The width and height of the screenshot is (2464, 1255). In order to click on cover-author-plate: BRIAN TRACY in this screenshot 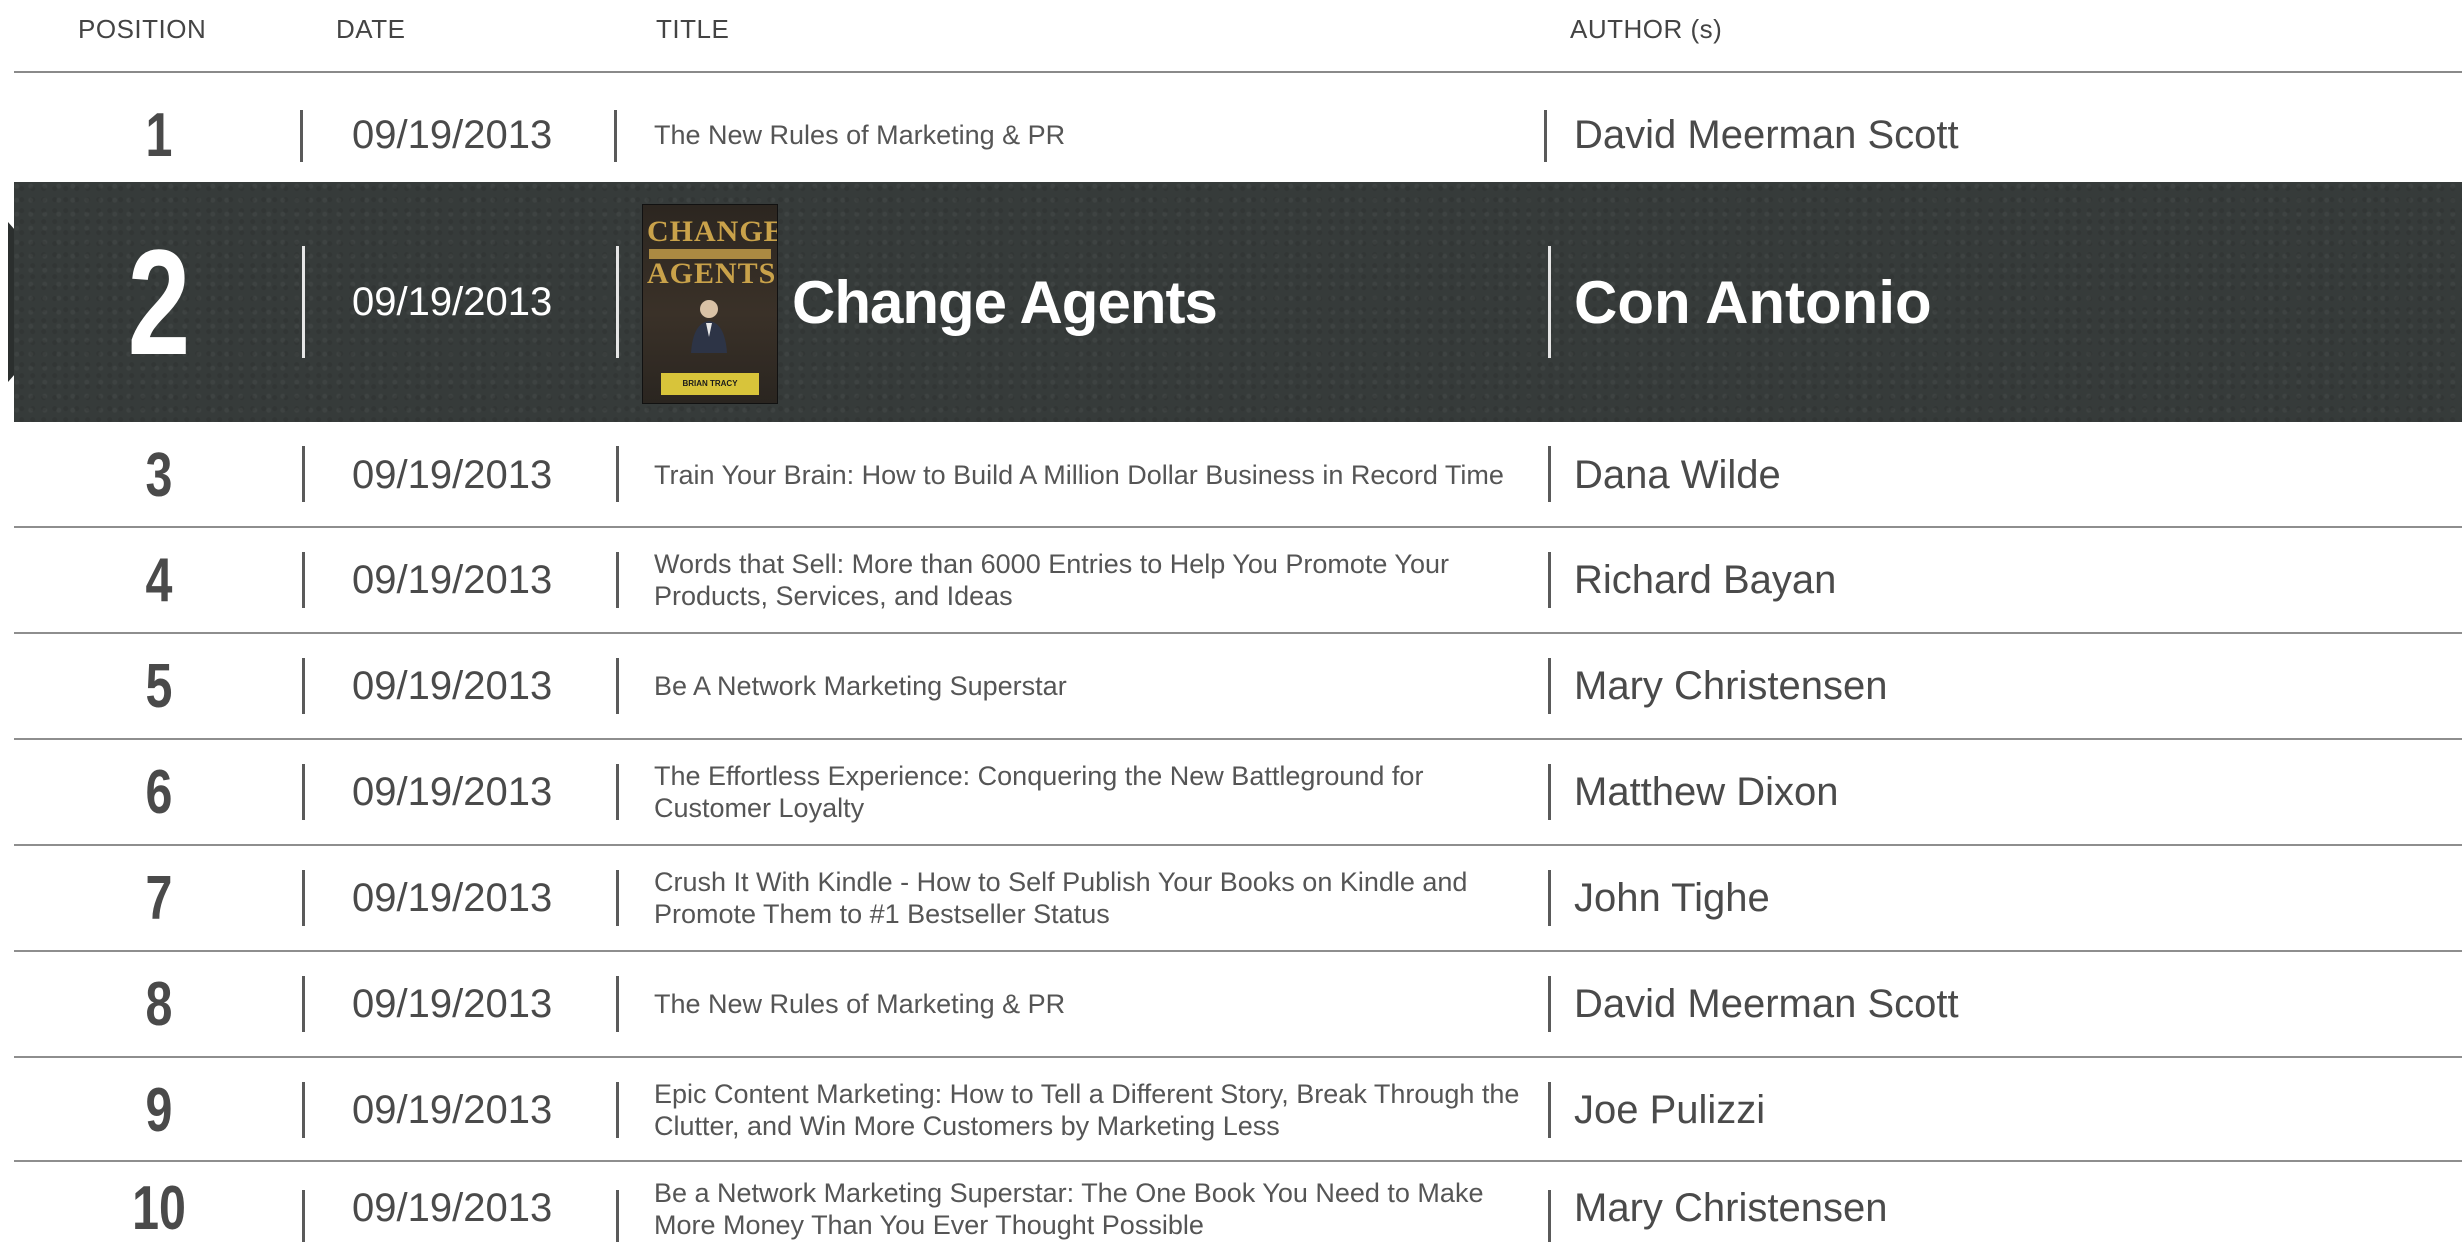, I will do `click(710, 384)`.